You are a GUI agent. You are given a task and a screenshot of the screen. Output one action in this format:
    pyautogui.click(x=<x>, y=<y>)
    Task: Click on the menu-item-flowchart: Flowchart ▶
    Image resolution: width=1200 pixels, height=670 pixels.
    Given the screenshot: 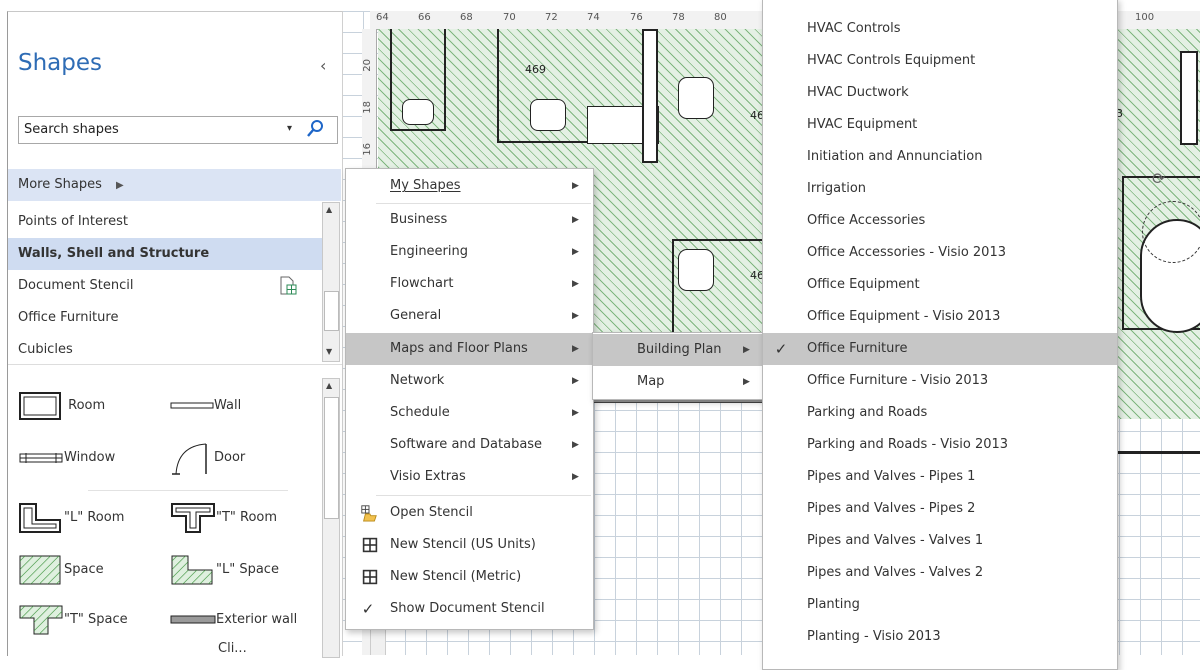 What is the action you would take?
    pyautogui.click(x=469, y=284)
    